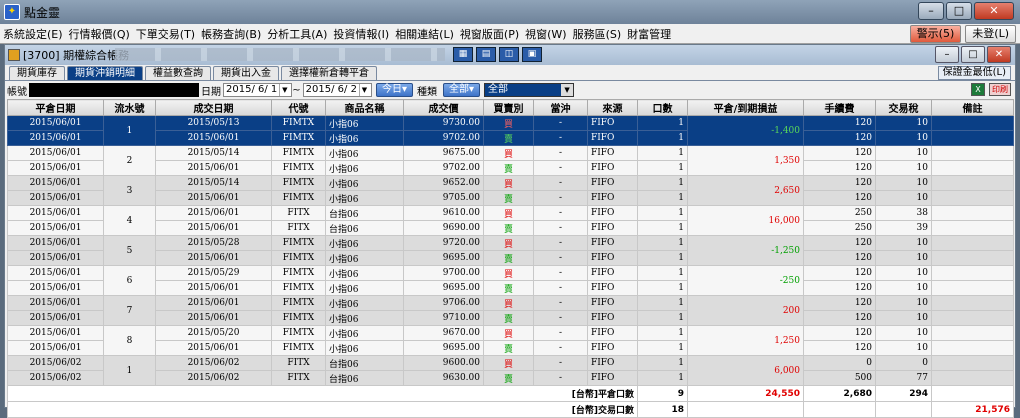 This screenshot has height=418, width=1020. Describe the element at coordinates (489, 34) in the screenshot. I see `menu-layout: 視窗版面(P)` at that location.